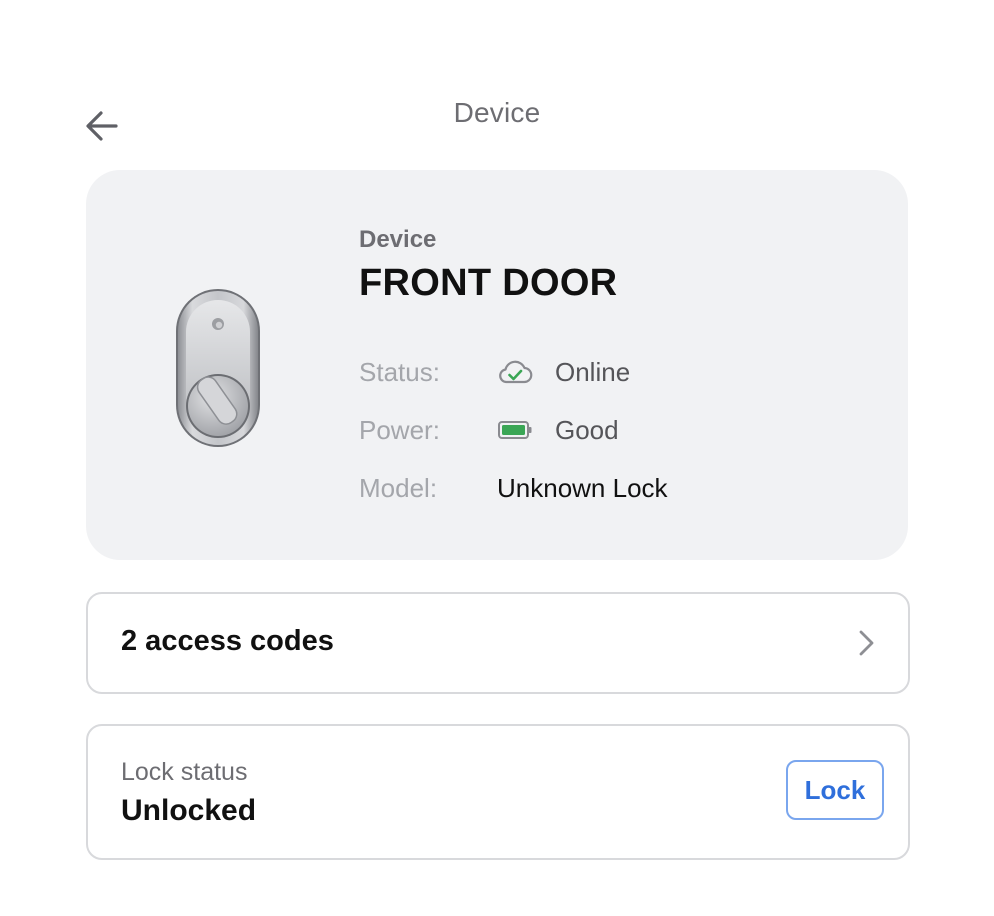  I want to click on model-value: Unknown Lock, so click(582, 487).